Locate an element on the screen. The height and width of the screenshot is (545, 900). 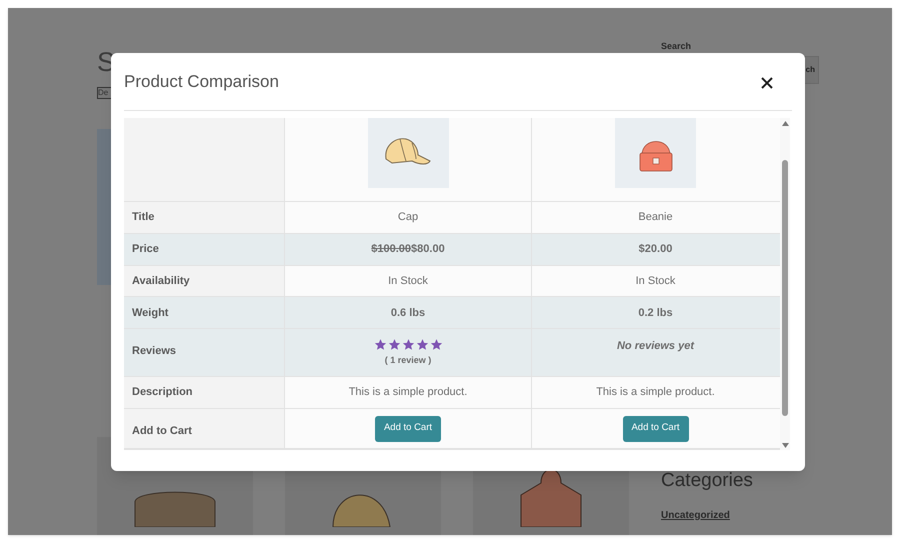
row-label: Description is located at coordinates (162, 392).